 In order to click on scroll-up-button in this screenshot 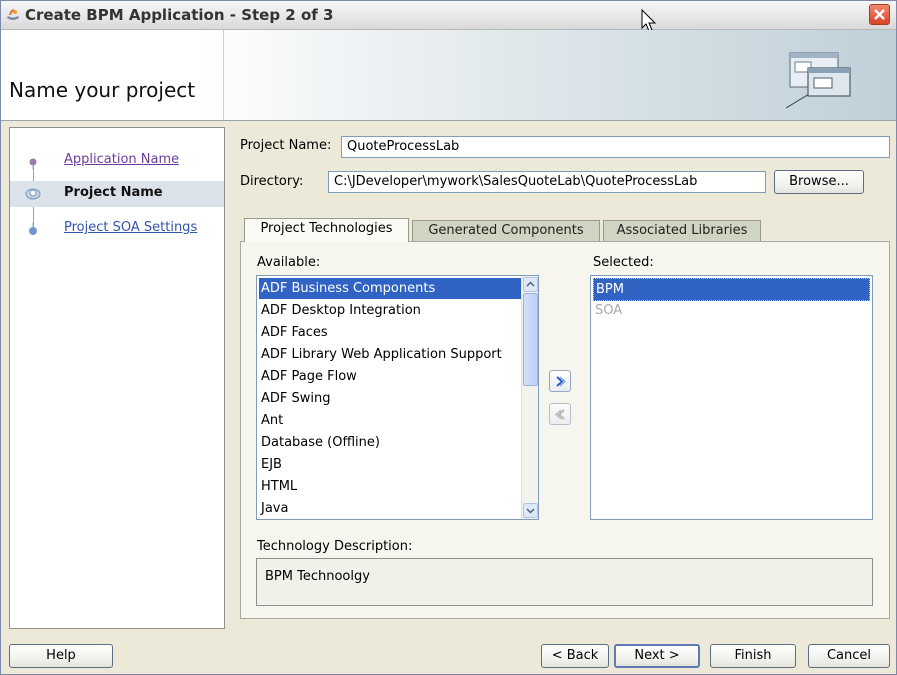, I will do `click(530, 284)`.